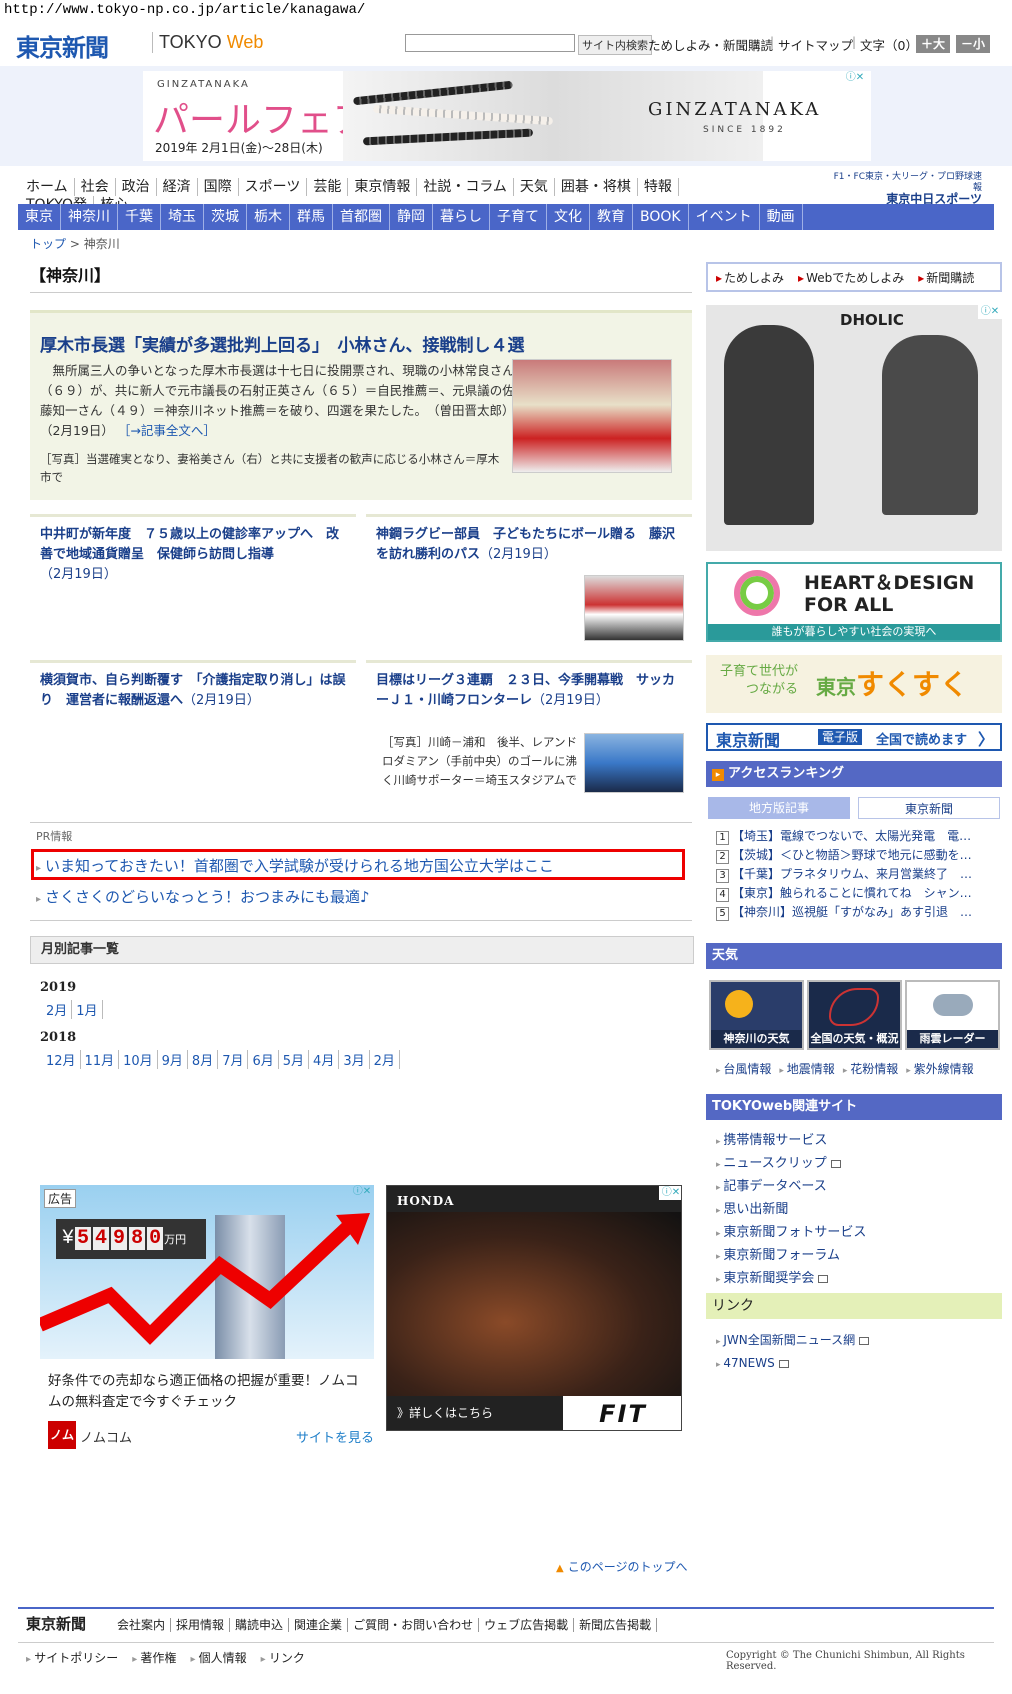 The width and height of the screenshot is (1012, 1694). Describe the element at coordinates (136, 187) in the screenshot. I see `nav-item: 政治` at that location.